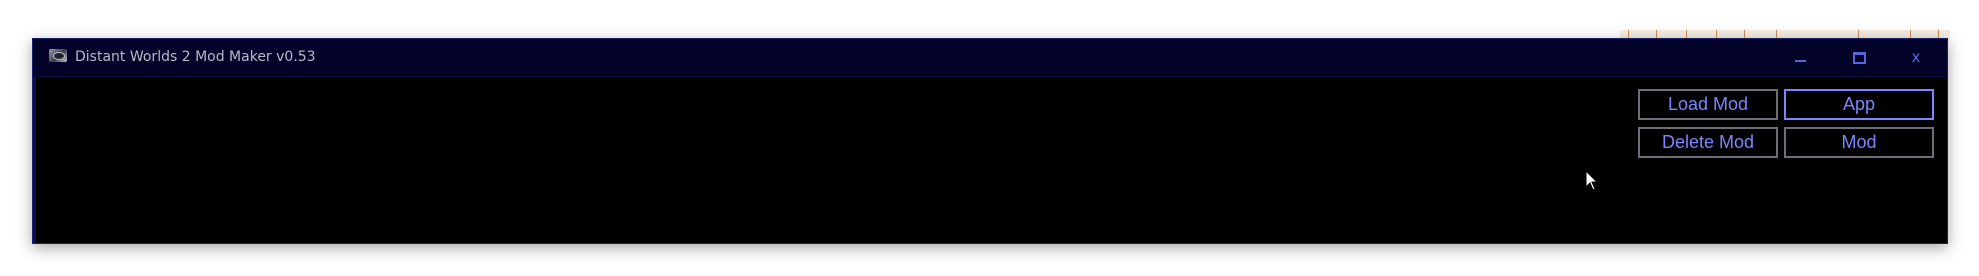 Image resolution: width=1979 pixels, height=276 pixels. What do you see at coordinates (195, 57) in the screenshot?
I see `window-title: Distant Worlds 2 Mod Maker v0.53` at bounding box center [195, 57].